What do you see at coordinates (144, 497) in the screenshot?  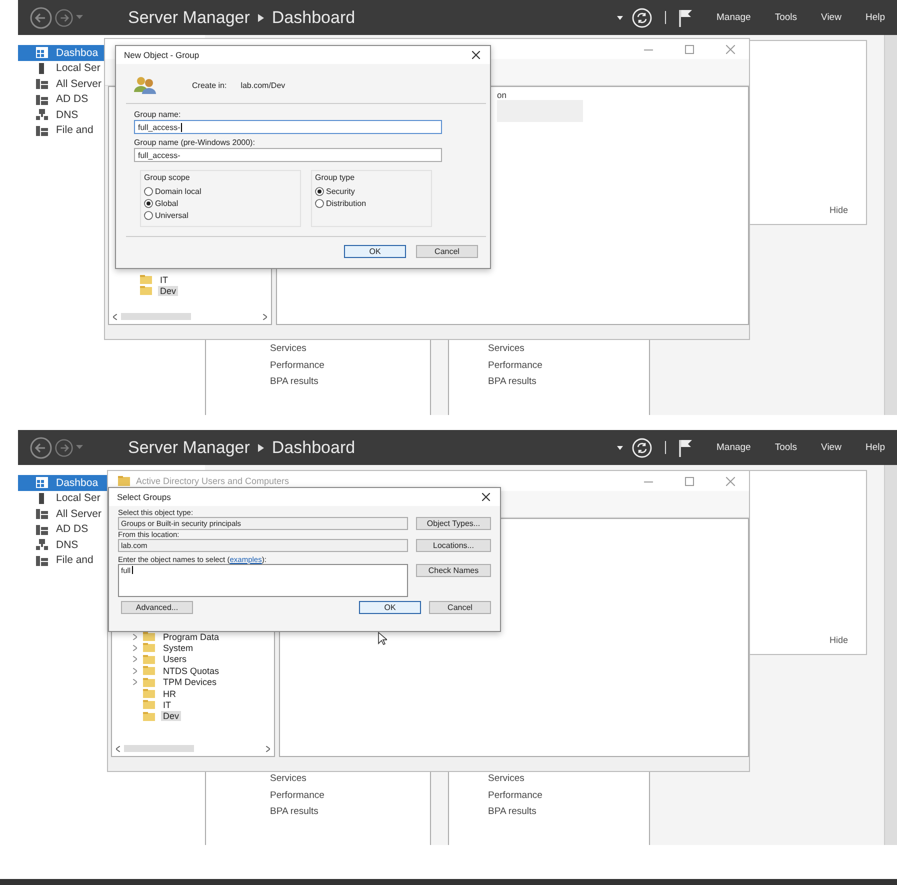 I see `dialog-title: Select Groups` at bounding box center [144, 497].